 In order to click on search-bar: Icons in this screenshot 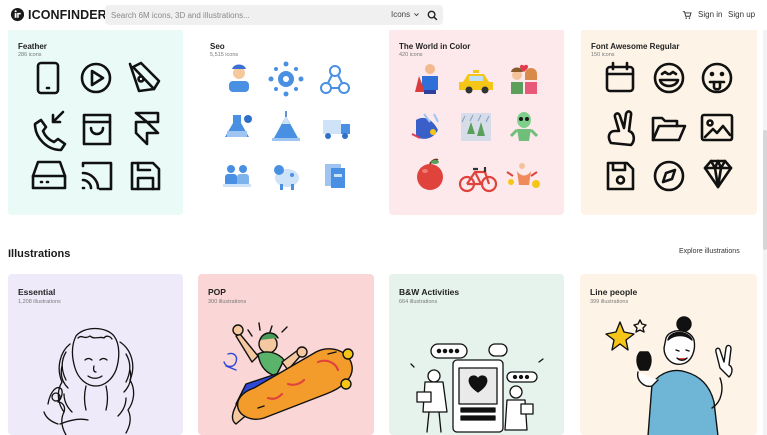, I will do `click(274, 15)`.